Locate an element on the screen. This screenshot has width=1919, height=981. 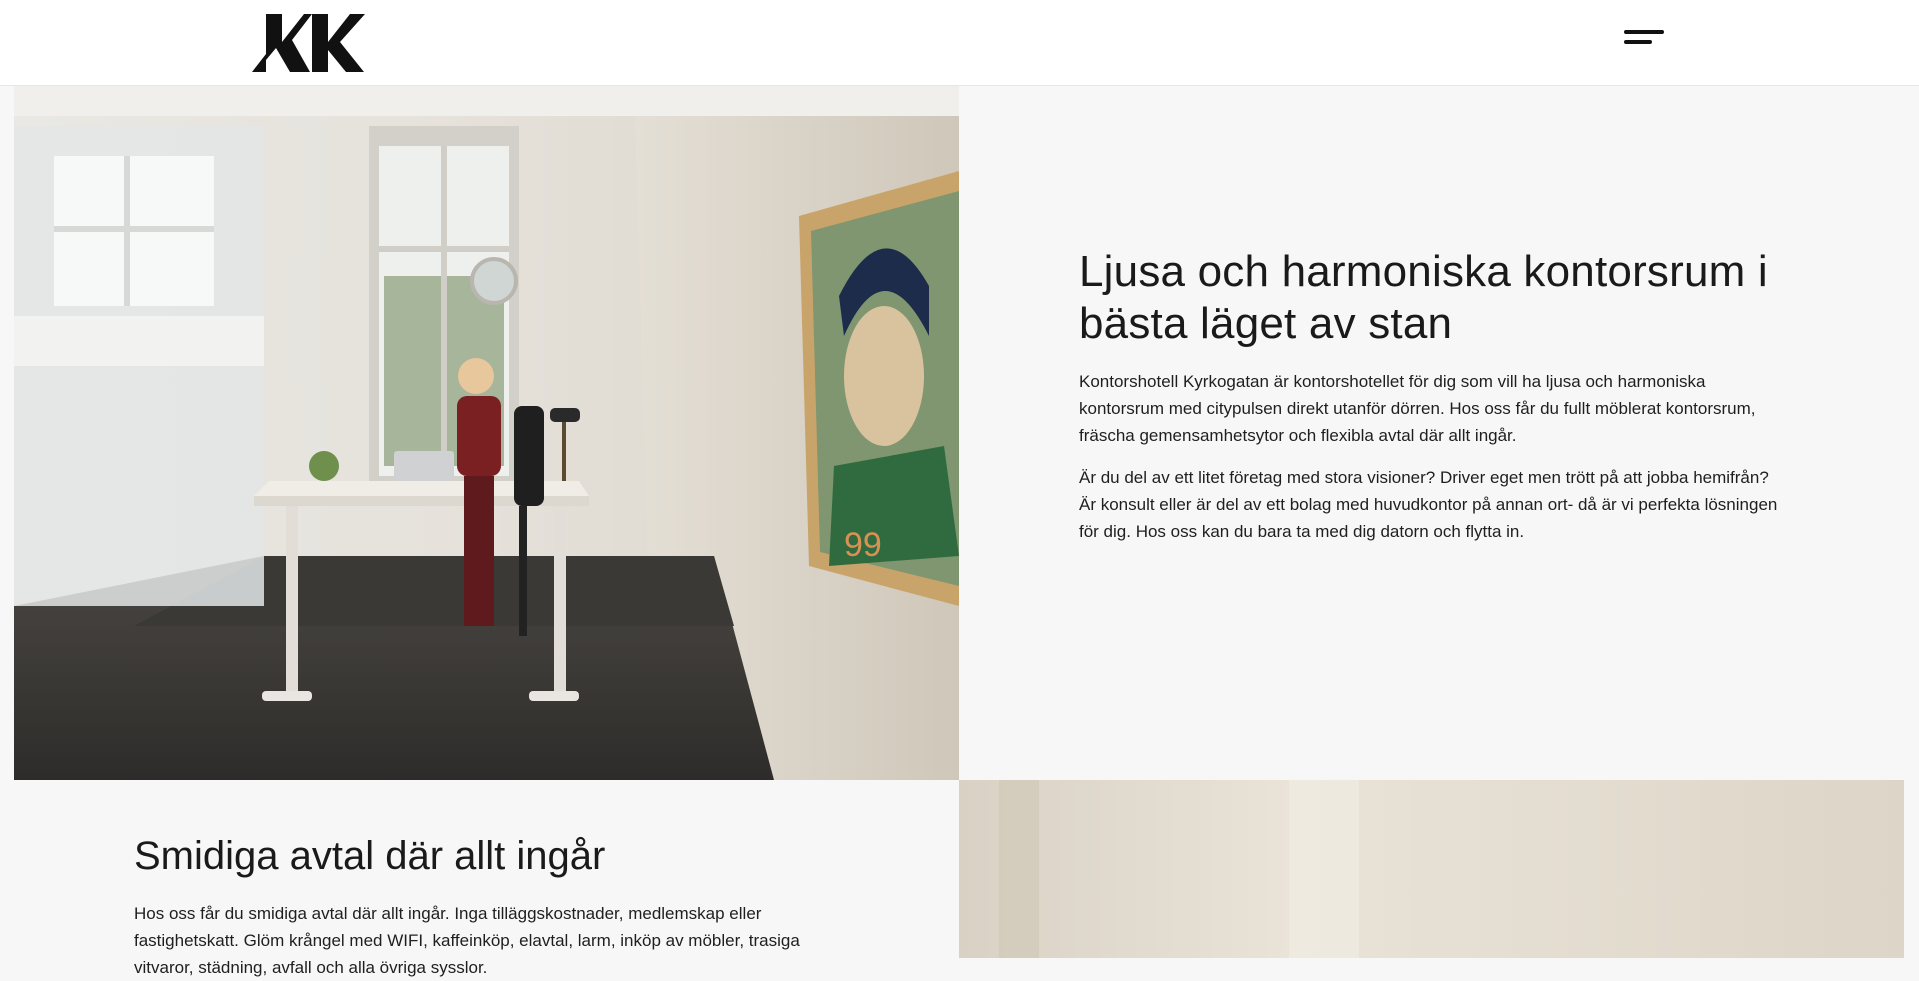
kk-logo-icon is located at coordinates (308, 43).